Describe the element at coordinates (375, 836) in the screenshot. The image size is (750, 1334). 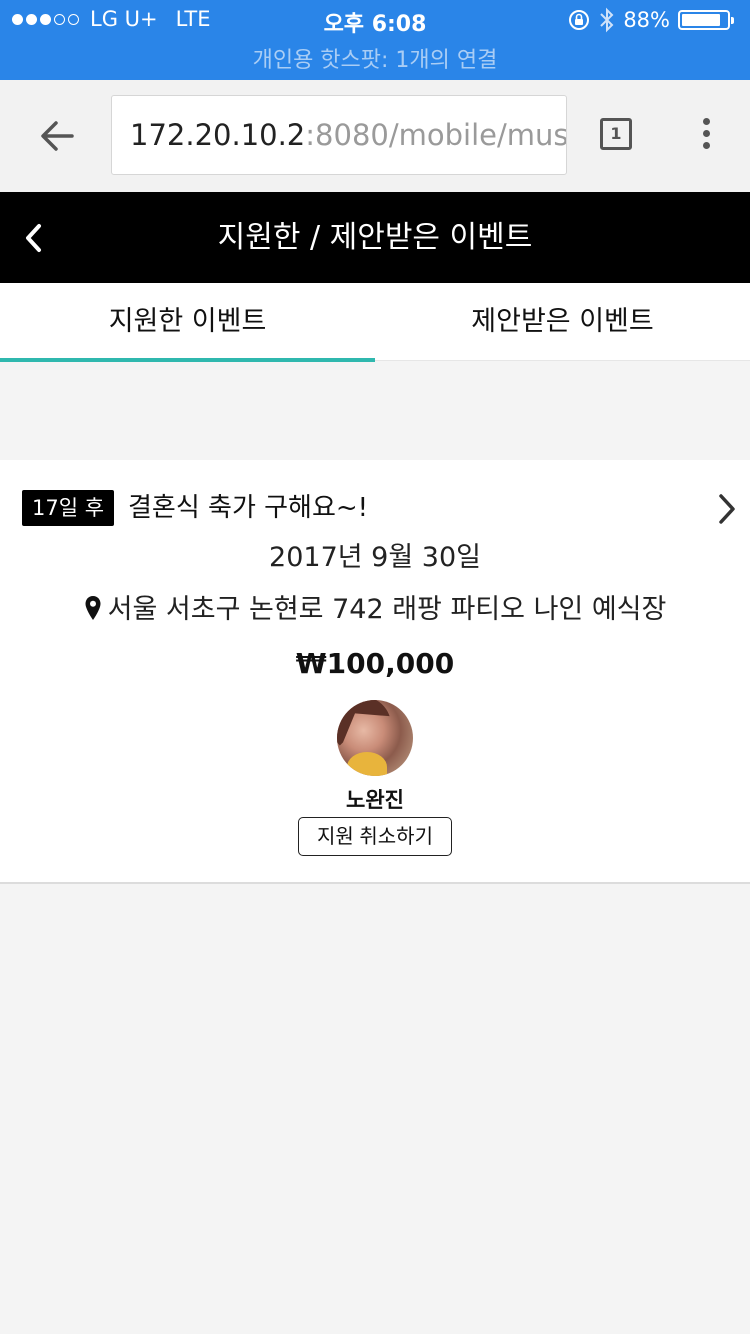
I see `cancel-application-button: 지원 취소하기` at that location.